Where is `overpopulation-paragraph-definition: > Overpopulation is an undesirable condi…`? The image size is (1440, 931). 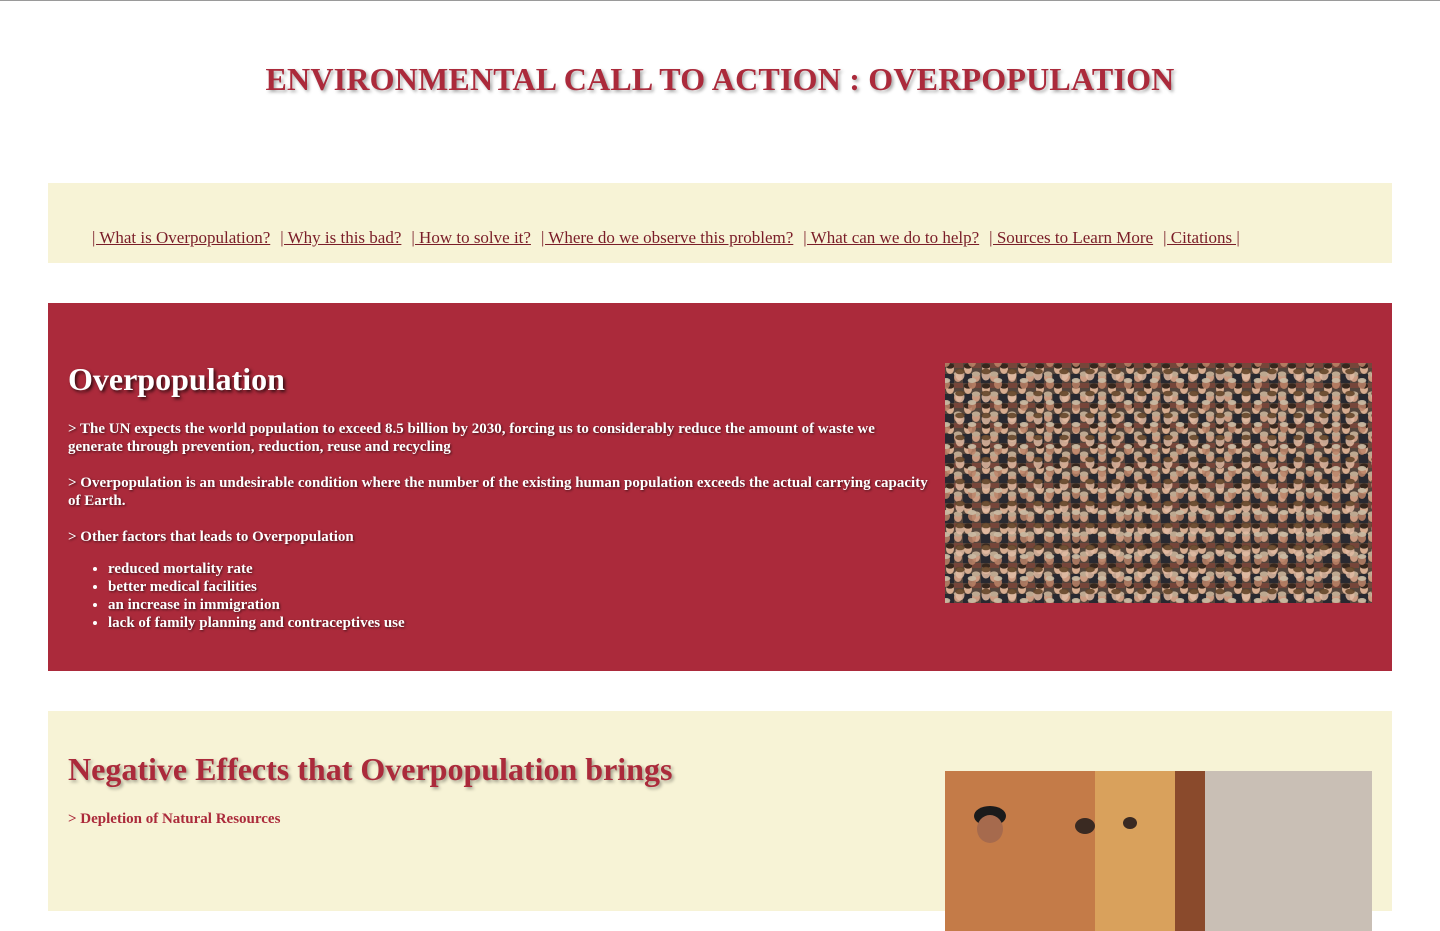
overpopulation-paragraph-definition: > Overpopulation is an undesirable condi… is located at coordinates (498, 492).